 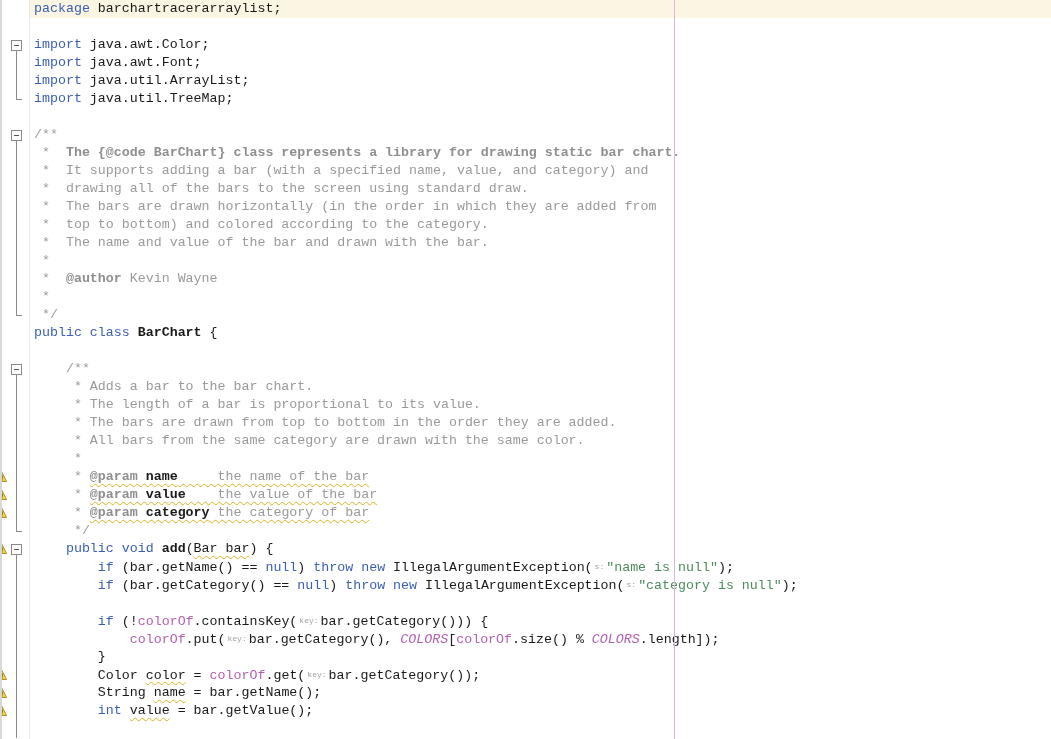 What do you see at coordinates (284, 189) in the screenshot?
I see `code-line: * drawing all of the bars to the screen using standard draw.` at bounding box center [284, 189].